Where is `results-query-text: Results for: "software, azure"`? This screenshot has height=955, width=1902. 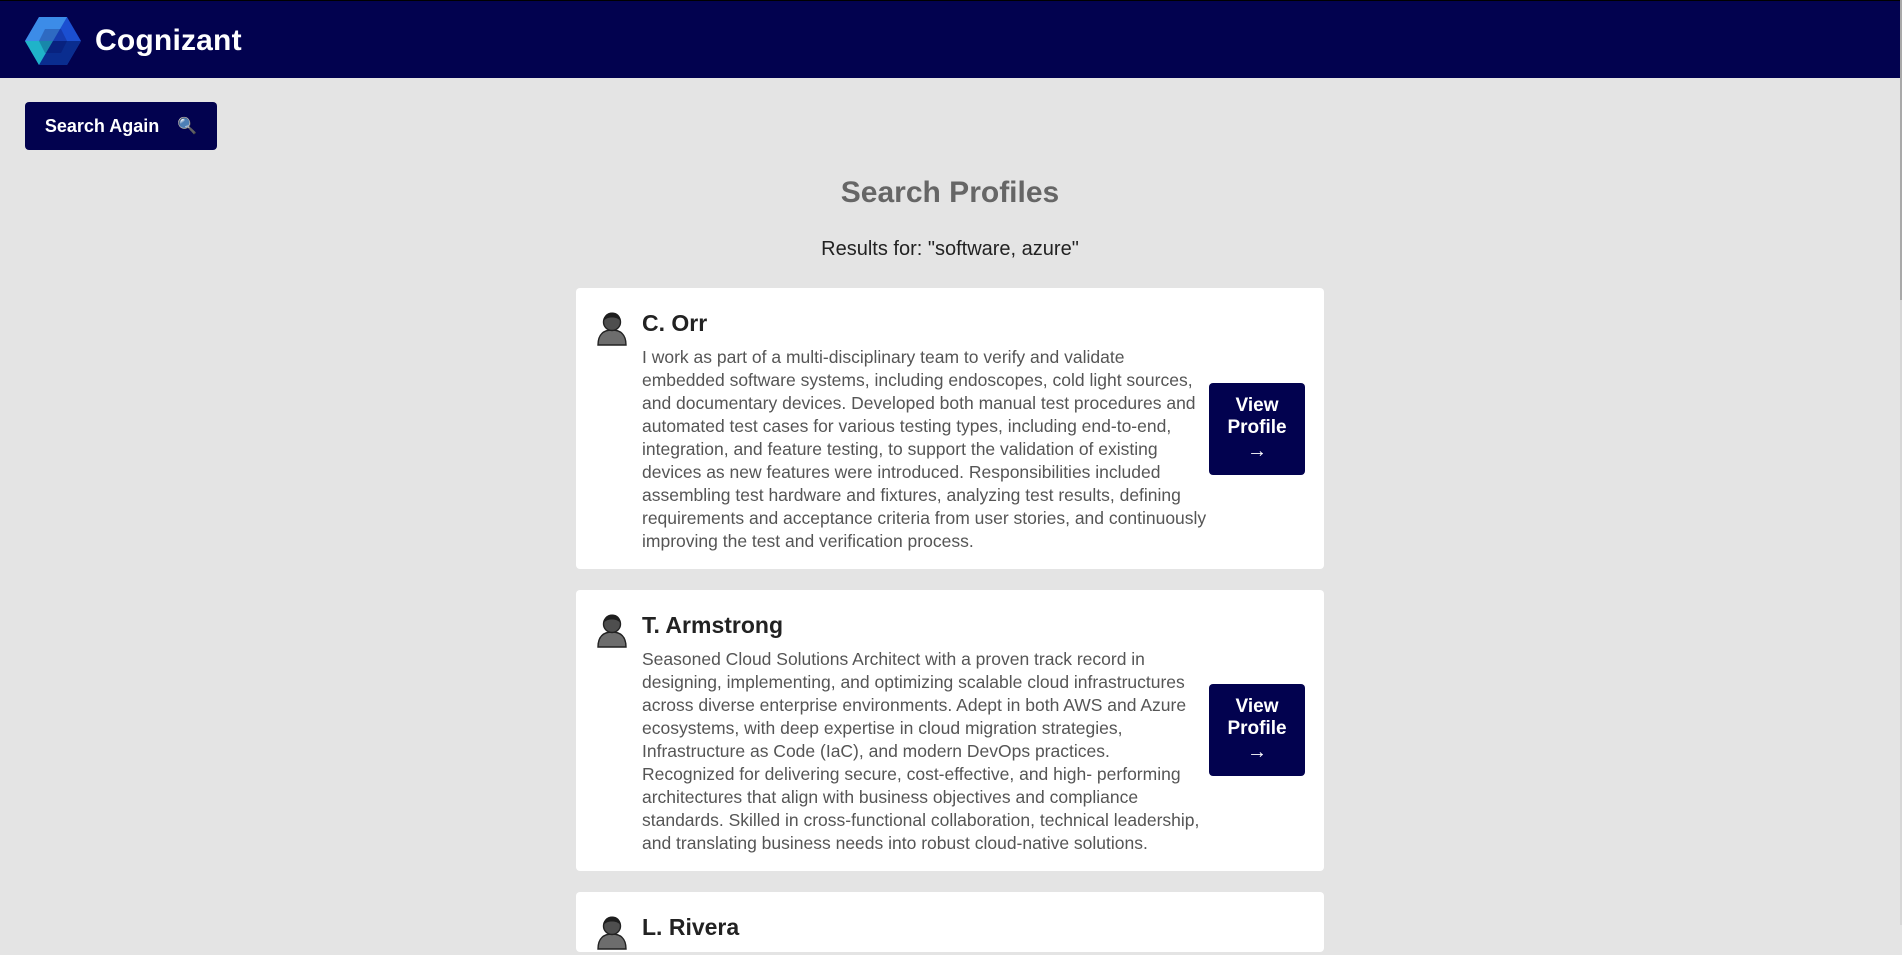 results-query-text: Results for: "software, azure" is located at coordinates (950, 249).